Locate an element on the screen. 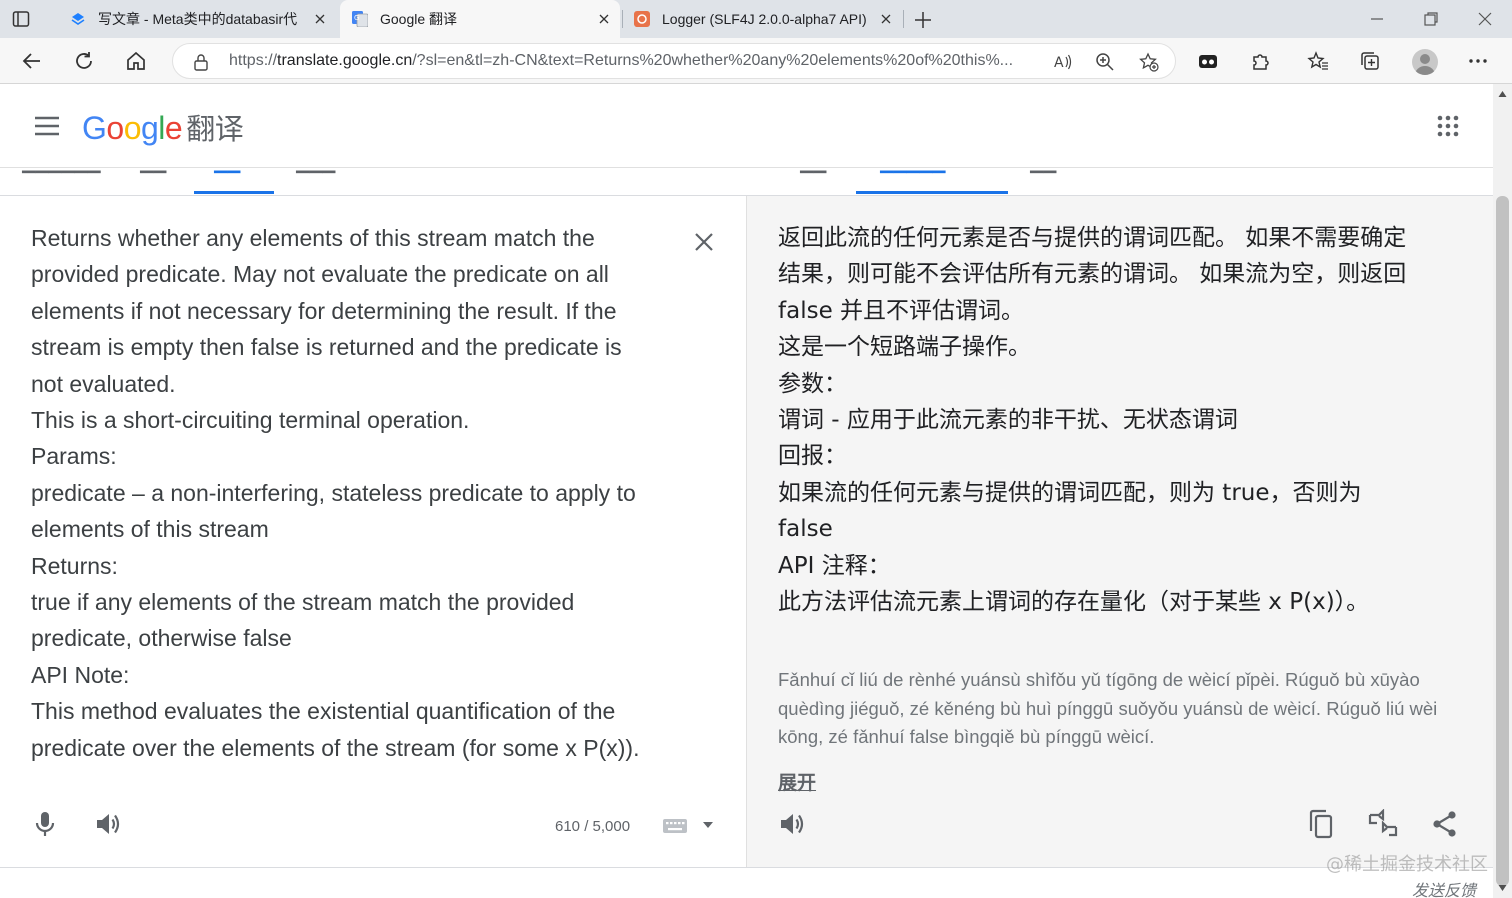 Image resolution: width=1512 pixels, height=898 pixels. voice-input-button is located at coordinates (45, 824).